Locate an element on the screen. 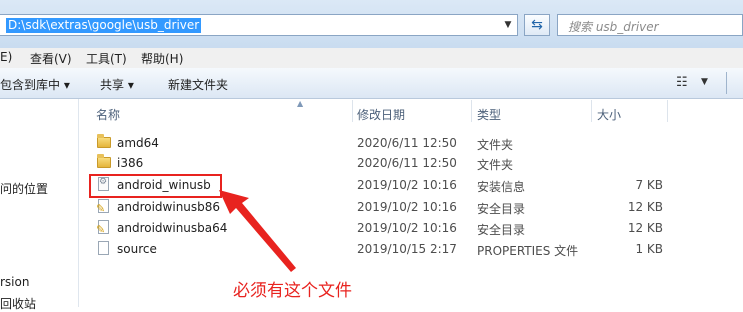 This screenshot has width=743, height=312. annotation-text: 必须有这个文件 is located at coordinates (292, 291).